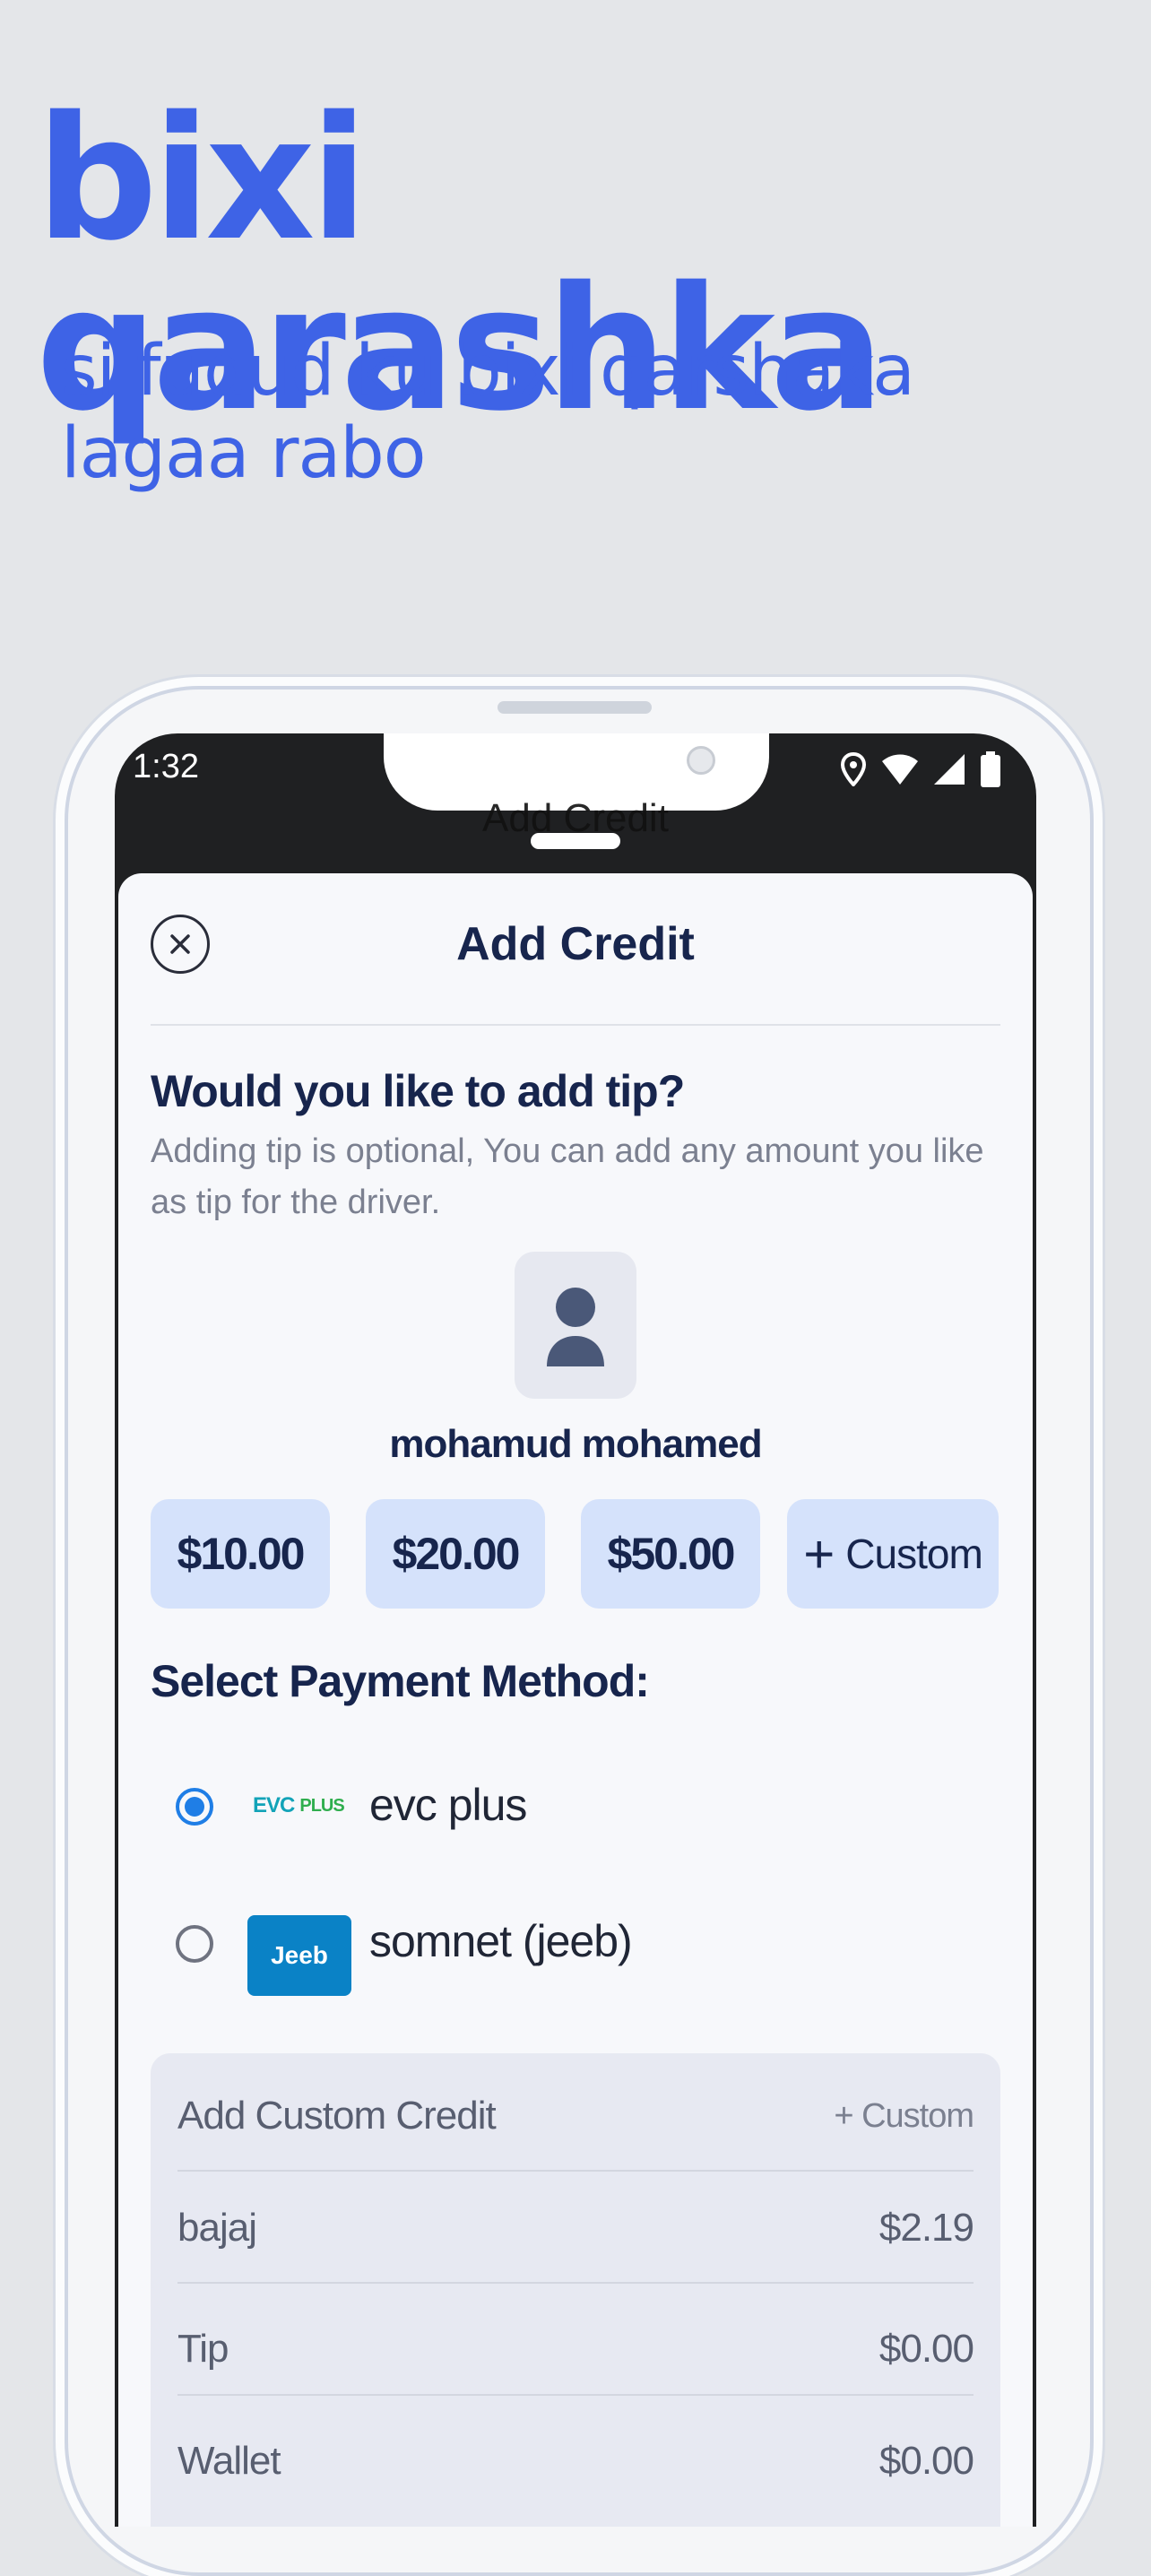 This screenshot has height=2576, width=1151. Describe the element at coordinates (575, 2461) in the screenshot. I see `summary-row-wallet: Wallet $0.00` at that location.